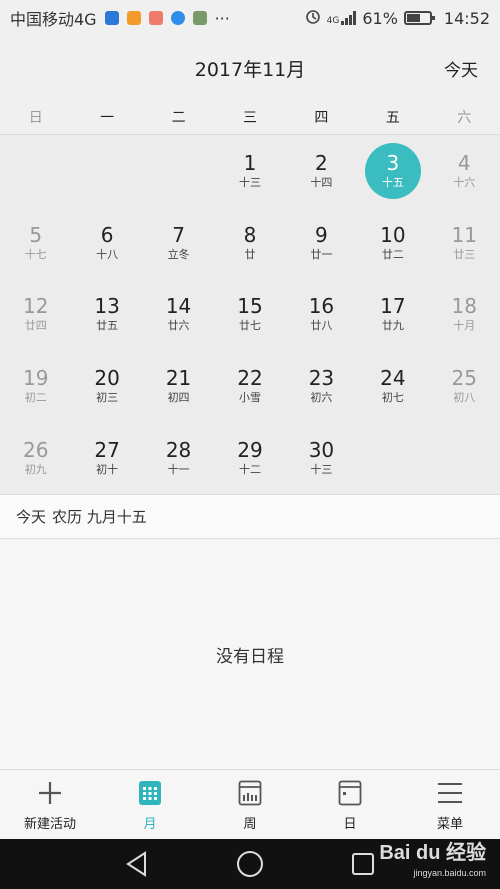  What do you see at coordinates (107, 326) in the screenshot?
I see `lunar-day-label: 廿五` at bounding box center [107, 326].